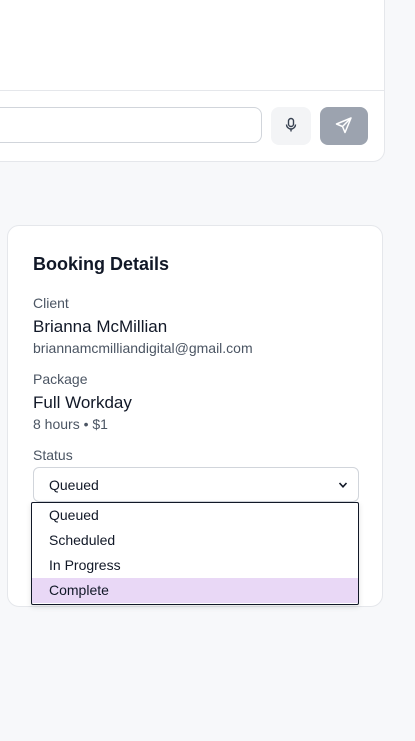 Image resolution: width=415 pixels, height=741 pixels. What do you see at coordinates (196, 484) in the screenshot?
I see `status-select: Queued` at bounding box center [196, 484].